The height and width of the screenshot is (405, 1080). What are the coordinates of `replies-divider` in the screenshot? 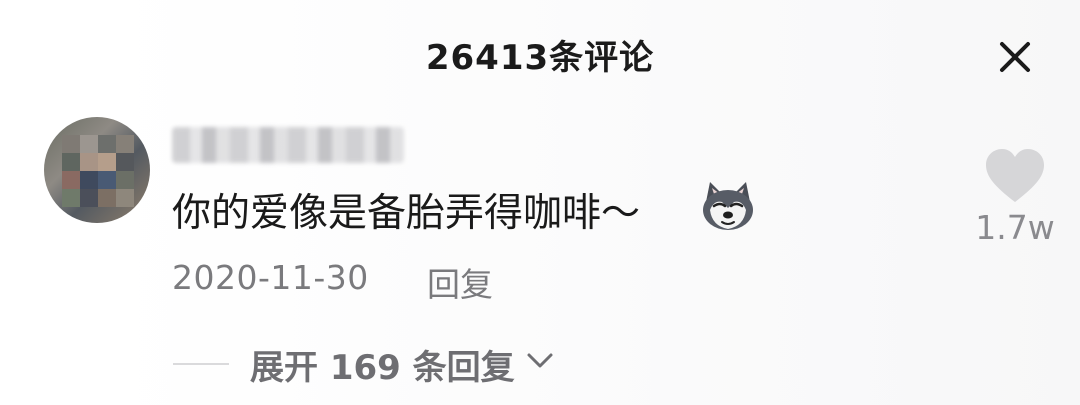 It's located at (201, 364).